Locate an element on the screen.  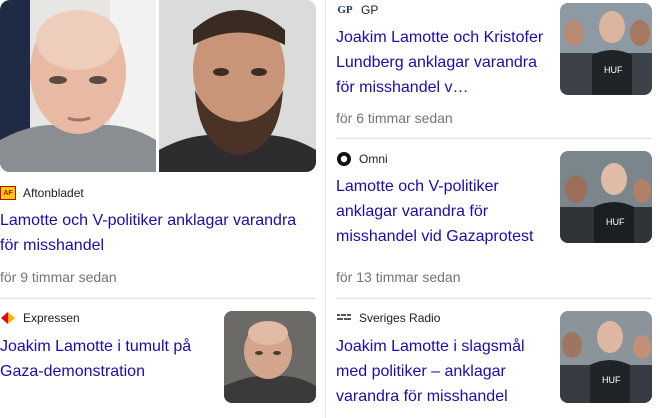
portrait-bald-man-image is located at coordinates (78, 86).